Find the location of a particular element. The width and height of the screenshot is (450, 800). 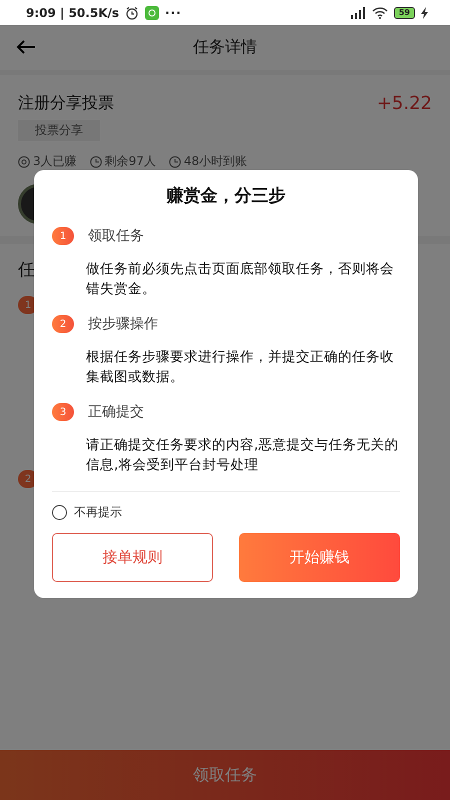

rules-button: 接单规则 is located at coordinates (132, 557).